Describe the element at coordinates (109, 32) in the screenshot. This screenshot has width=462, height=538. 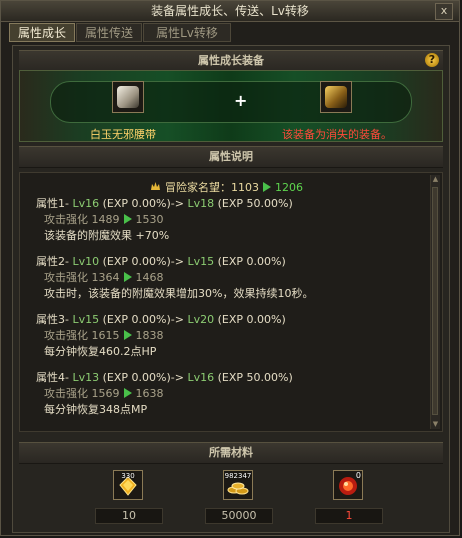
I see `tab-attribute-transfer: 属性传送` at that location.